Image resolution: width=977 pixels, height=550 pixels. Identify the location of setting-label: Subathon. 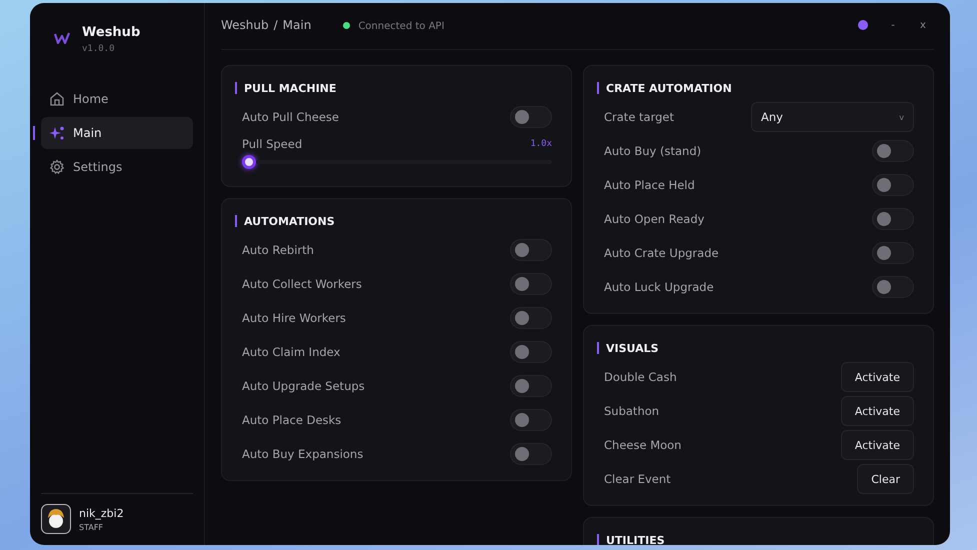
(632, 411).